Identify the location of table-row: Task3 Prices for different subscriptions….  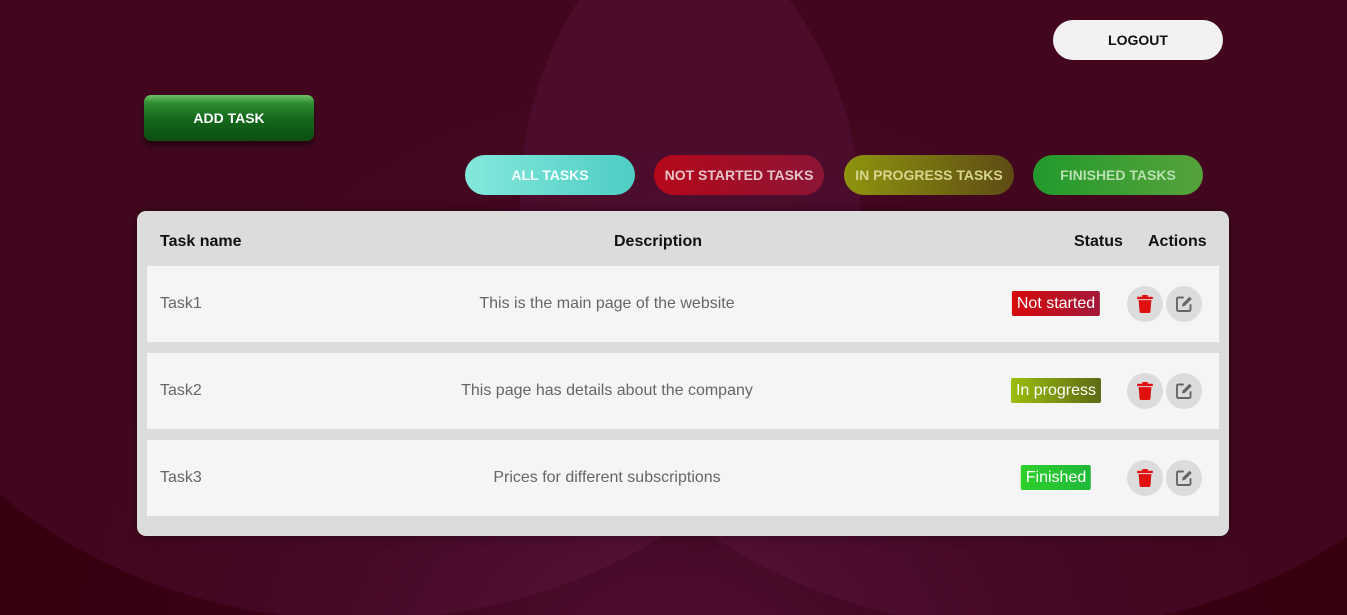
(683, 478).